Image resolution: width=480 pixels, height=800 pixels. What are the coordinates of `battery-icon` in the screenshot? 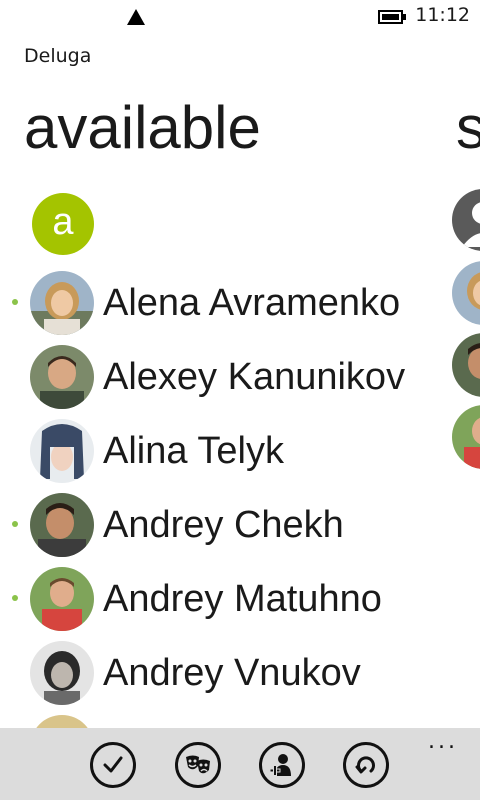 It's located at (392, 17).